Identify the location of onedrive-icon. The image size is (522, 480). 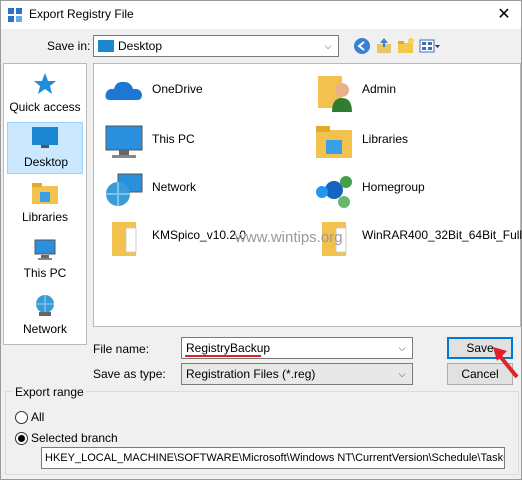
(123, 90).